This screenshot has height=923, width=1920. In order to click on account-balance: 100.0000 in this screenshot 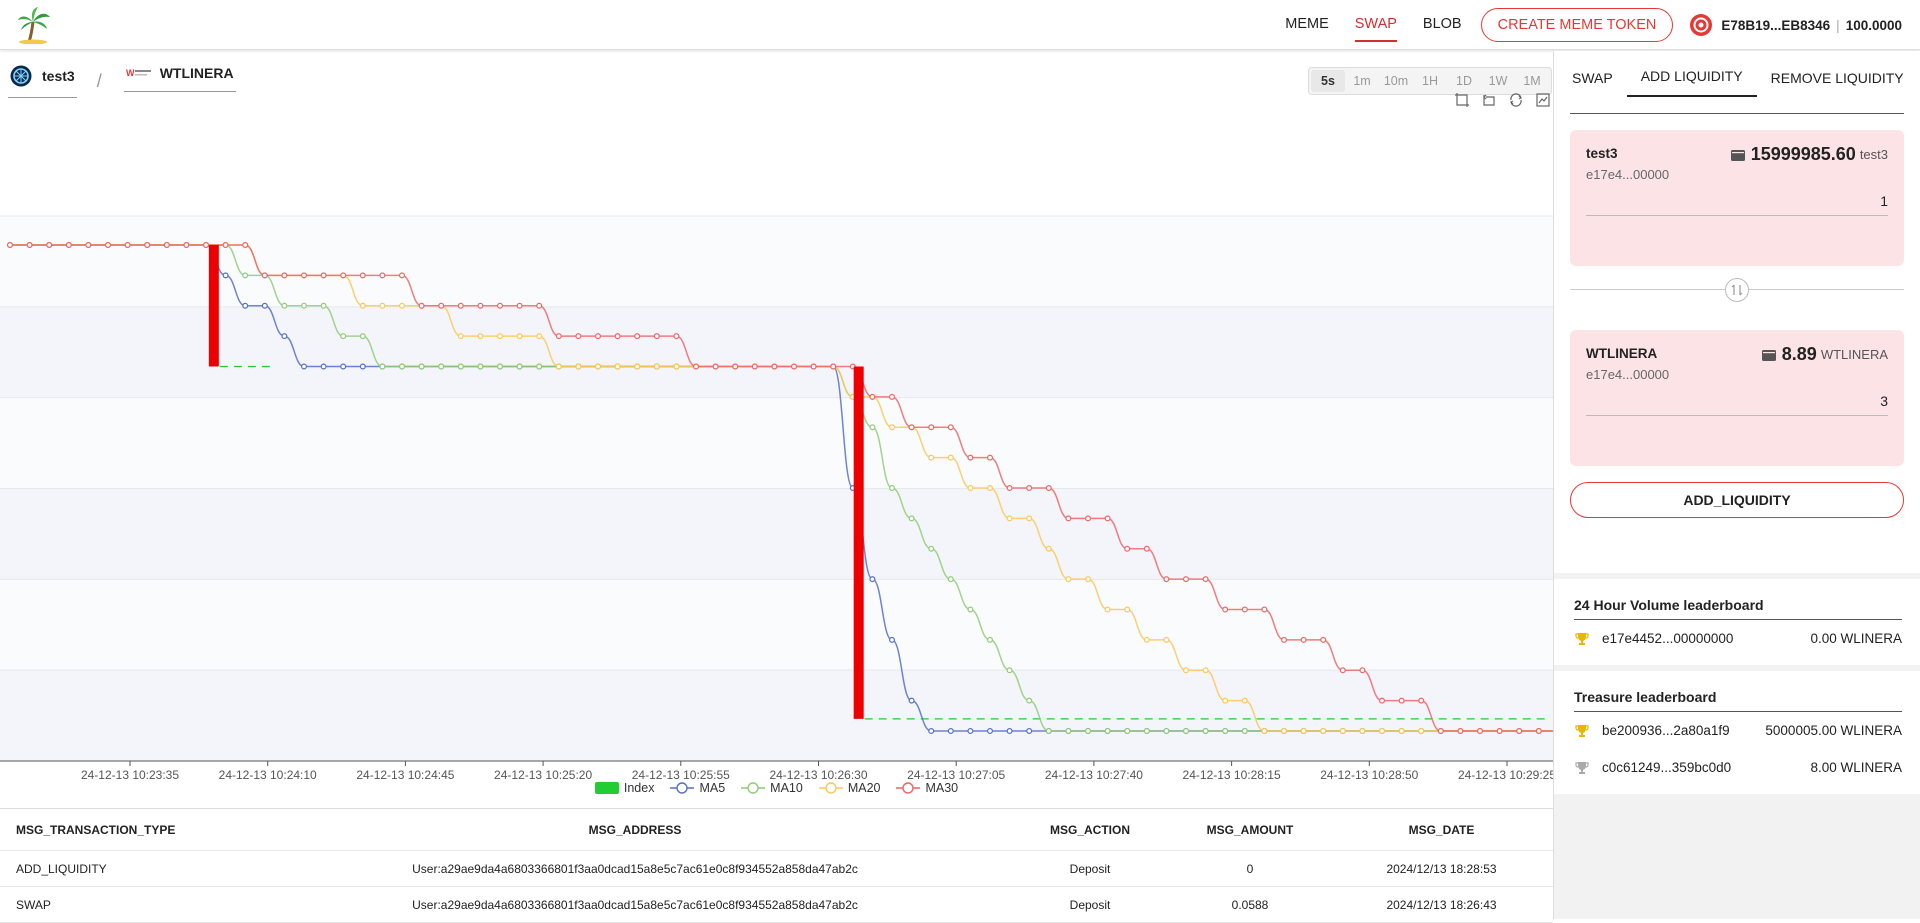, I will do `click(1873, 25)`.